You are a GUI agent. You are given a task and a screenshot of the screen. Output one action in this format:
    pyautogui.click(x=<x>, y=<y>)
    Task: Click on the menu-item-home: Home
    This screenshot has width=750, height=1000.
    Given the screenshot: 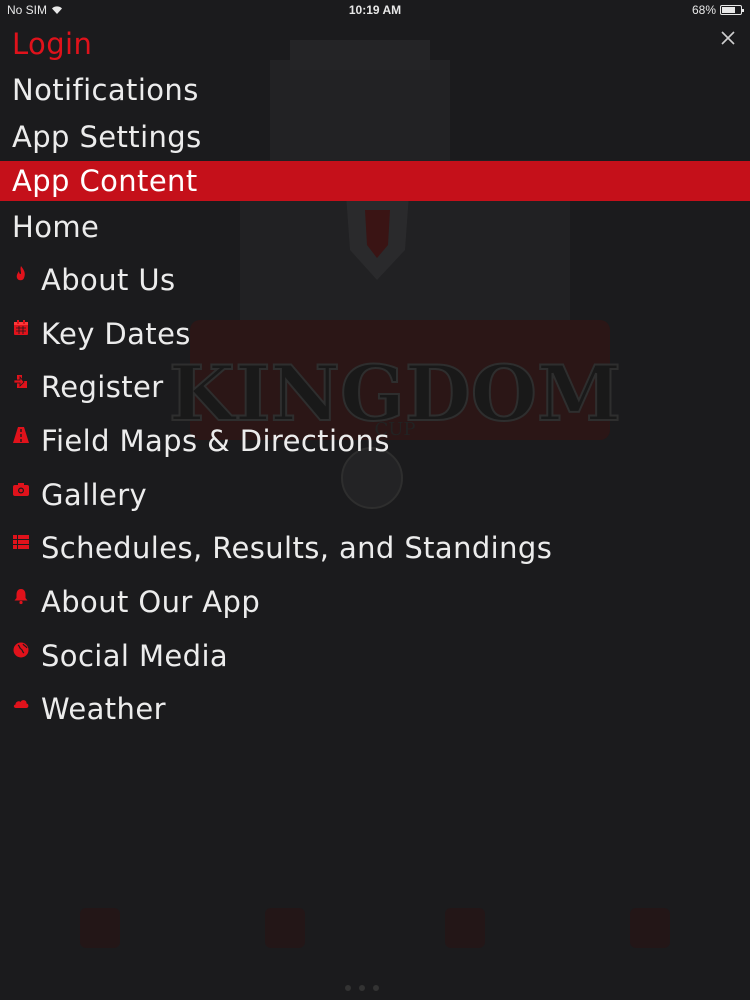 What is the action you would take?
    pyautogui.click(x=375, y=227)
    